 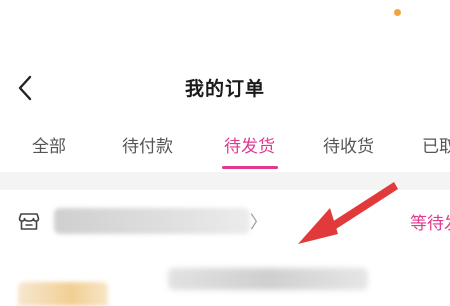 I want to click on tab-cancelled: 已取, so click(x=436, y=144).